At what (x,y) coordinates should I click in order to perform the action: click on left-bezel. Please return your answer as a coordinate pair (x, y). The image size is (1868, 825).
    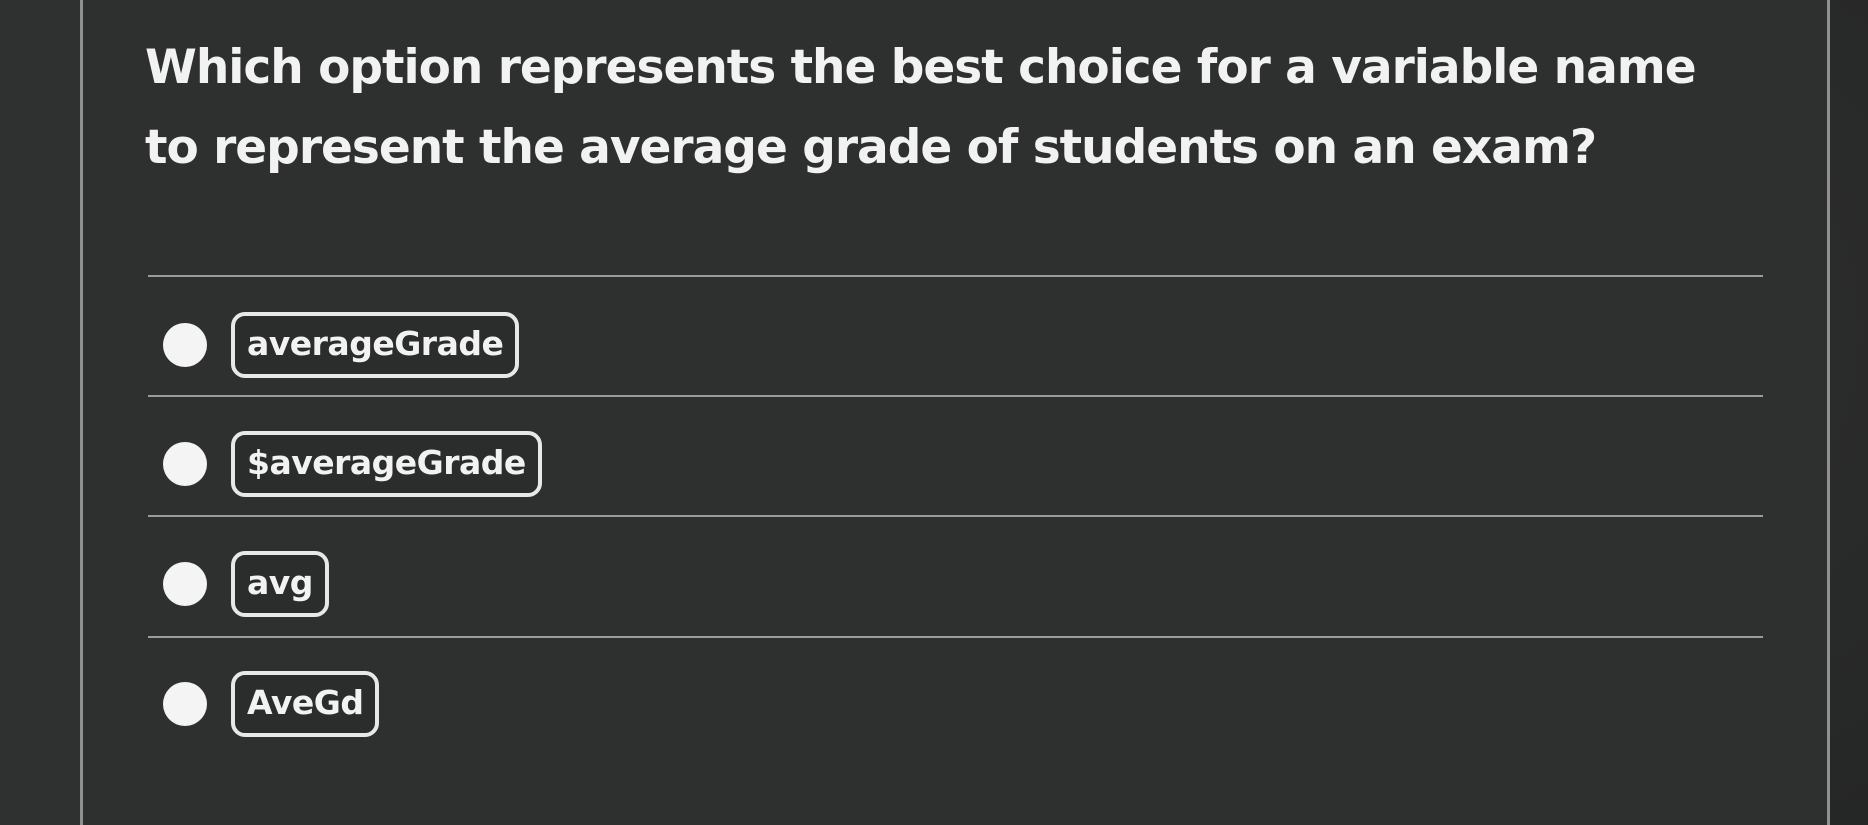
    Looking at the image, I should click on (40, 412).